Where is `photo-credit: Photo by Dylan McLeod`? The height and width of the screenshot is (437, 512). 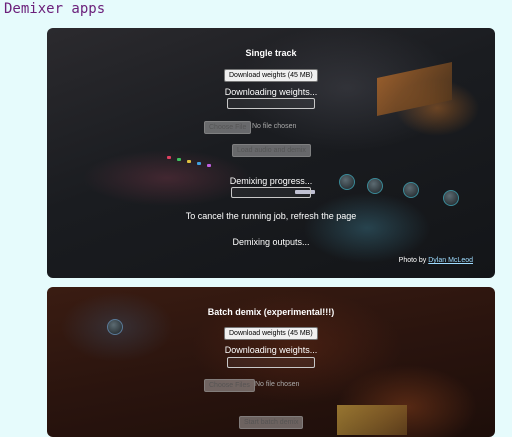
photo-credit: Photo by Dylan McLeod is located at coordinates (436, 260).